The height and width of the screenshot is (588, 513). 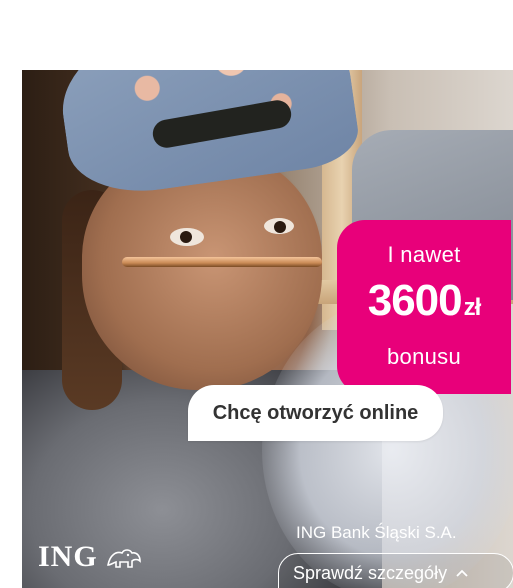 What do you see at coordinates (315, 413) in the screenshot?
I see `open-online-button: Chcę otworzyć online` at bounding box center [315, 413].